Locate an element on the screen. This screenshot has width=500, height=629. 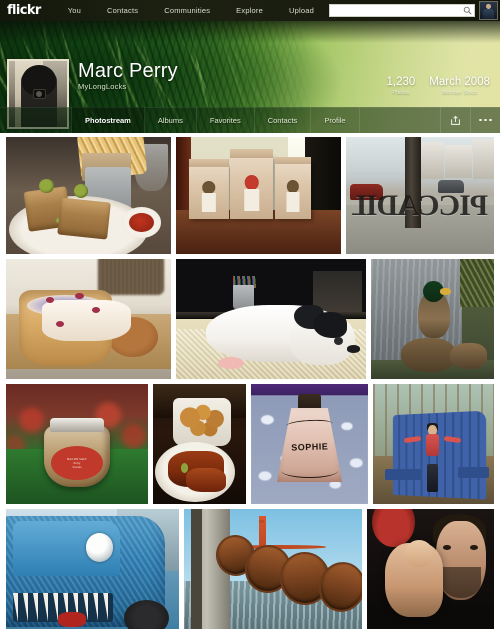
banner-top-shadow is located at coordinates (250, 32).